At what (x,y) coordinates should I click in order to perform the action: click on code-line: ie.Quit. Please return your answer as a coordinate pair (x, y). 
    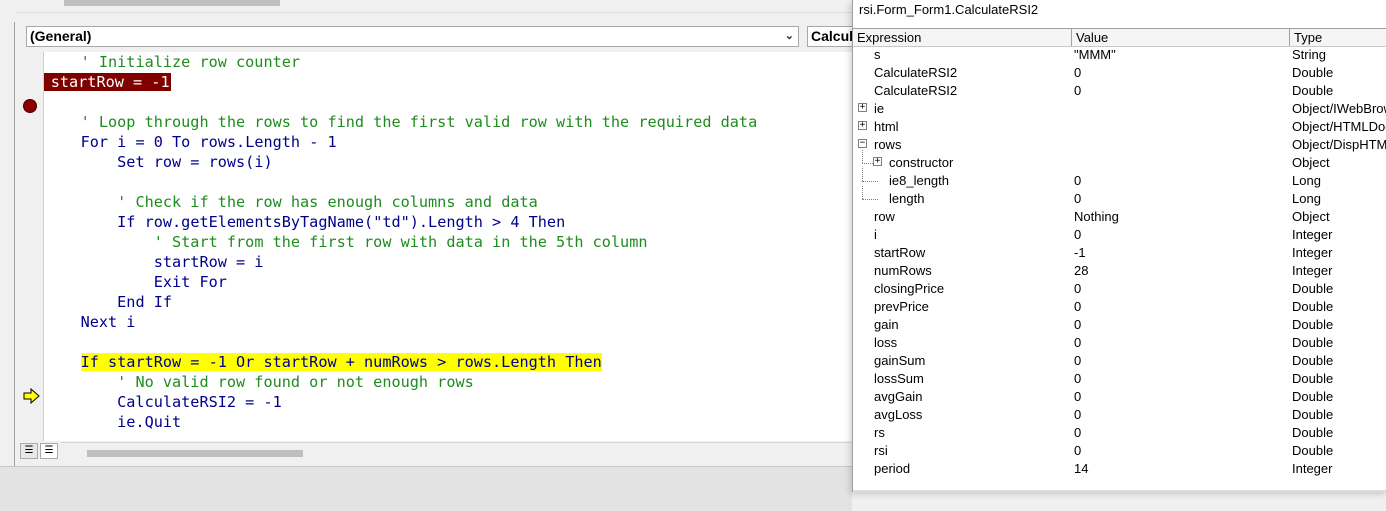
    Looking at the image, I should click on (112, 422).